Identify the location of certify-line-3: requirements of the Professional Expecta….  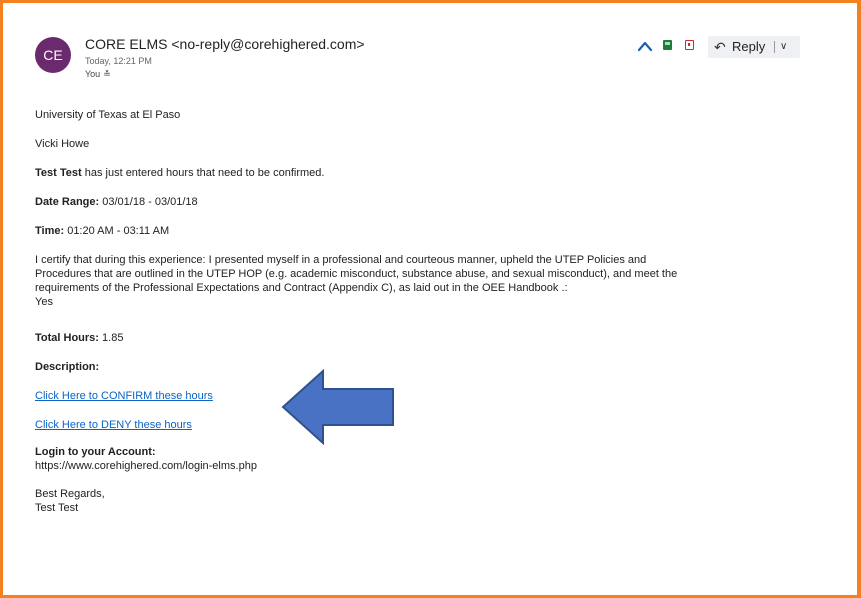
(301, 288).